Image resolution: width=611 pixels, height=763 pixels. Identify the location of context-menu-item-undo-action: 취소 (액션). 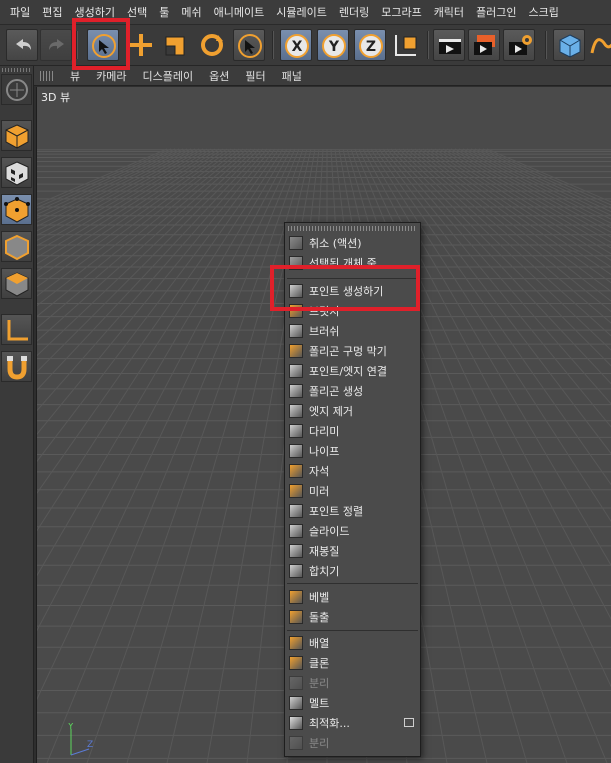
(352, 243).